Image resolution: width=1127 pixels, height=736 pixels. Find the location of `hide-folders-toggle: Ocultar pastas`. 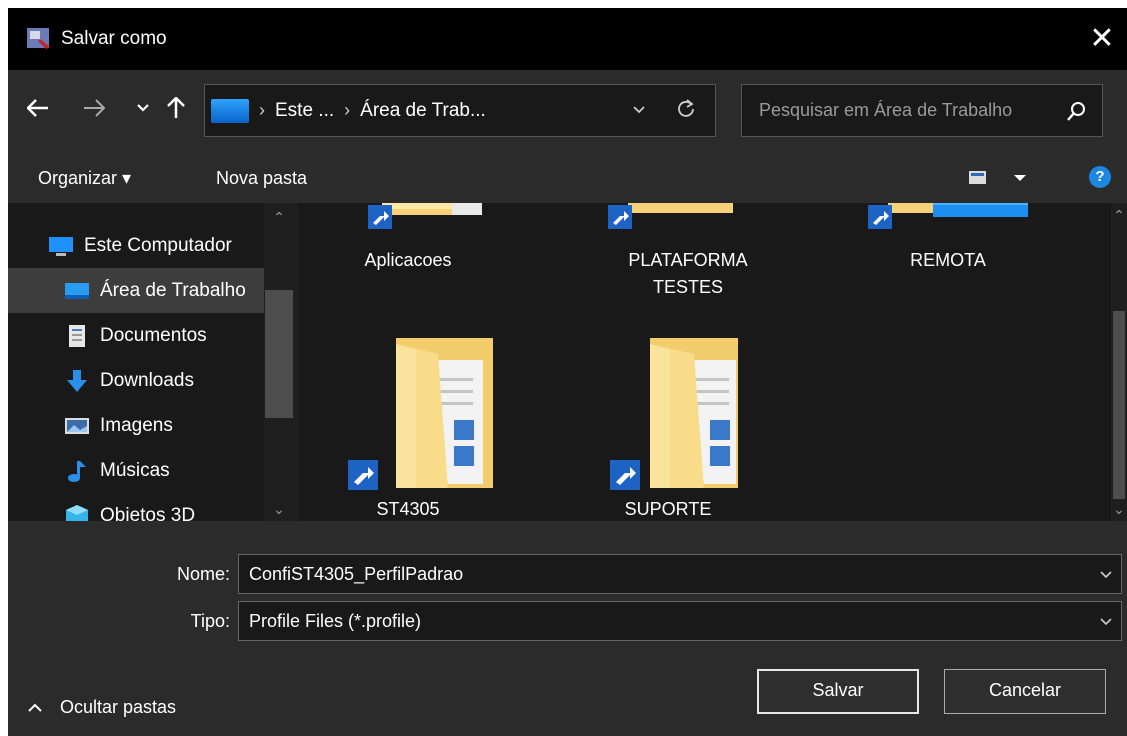

hide-folders-toggle: Ocultar pastas is located at coordinates (102, 707).